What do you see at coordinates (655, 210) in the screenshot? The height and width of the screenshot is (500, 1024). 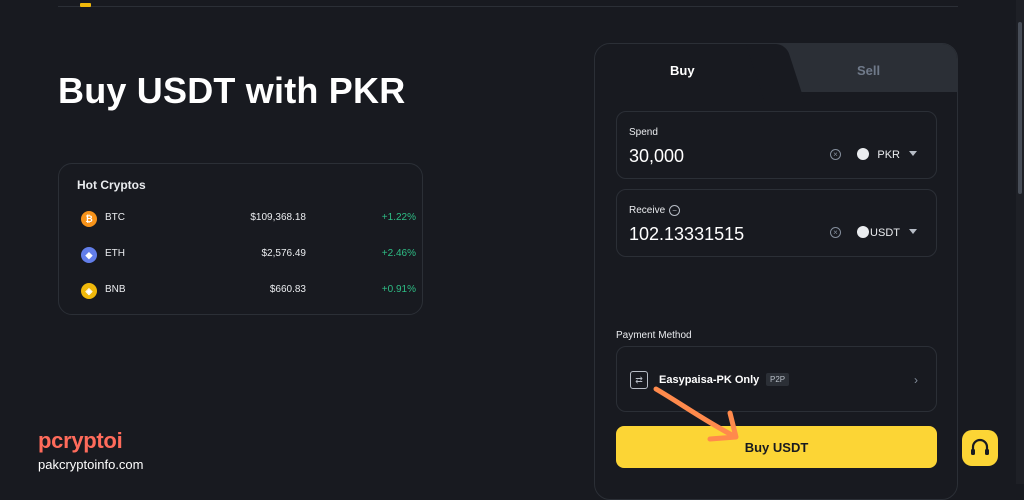 I see `receive-label: Receive −` at bounding box center [655, 210].